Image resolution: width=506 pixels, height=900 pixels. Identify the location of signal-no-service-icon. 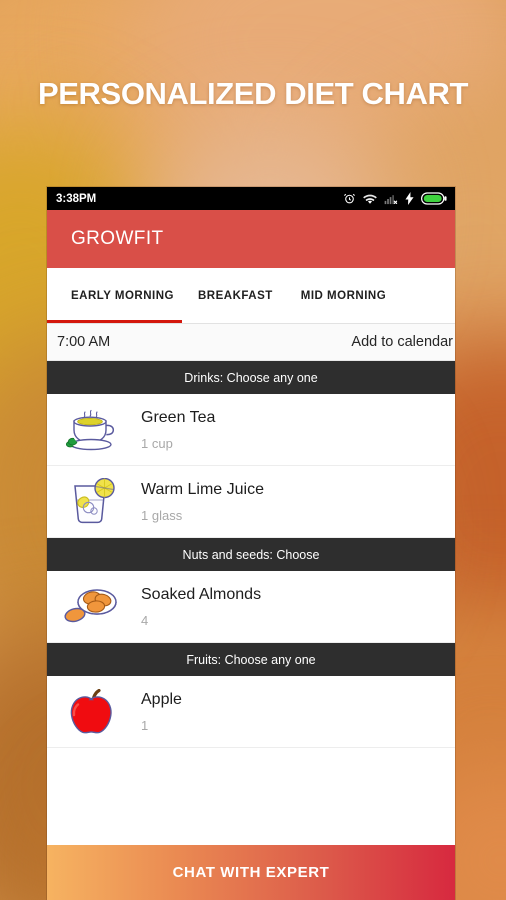
(391, 199).